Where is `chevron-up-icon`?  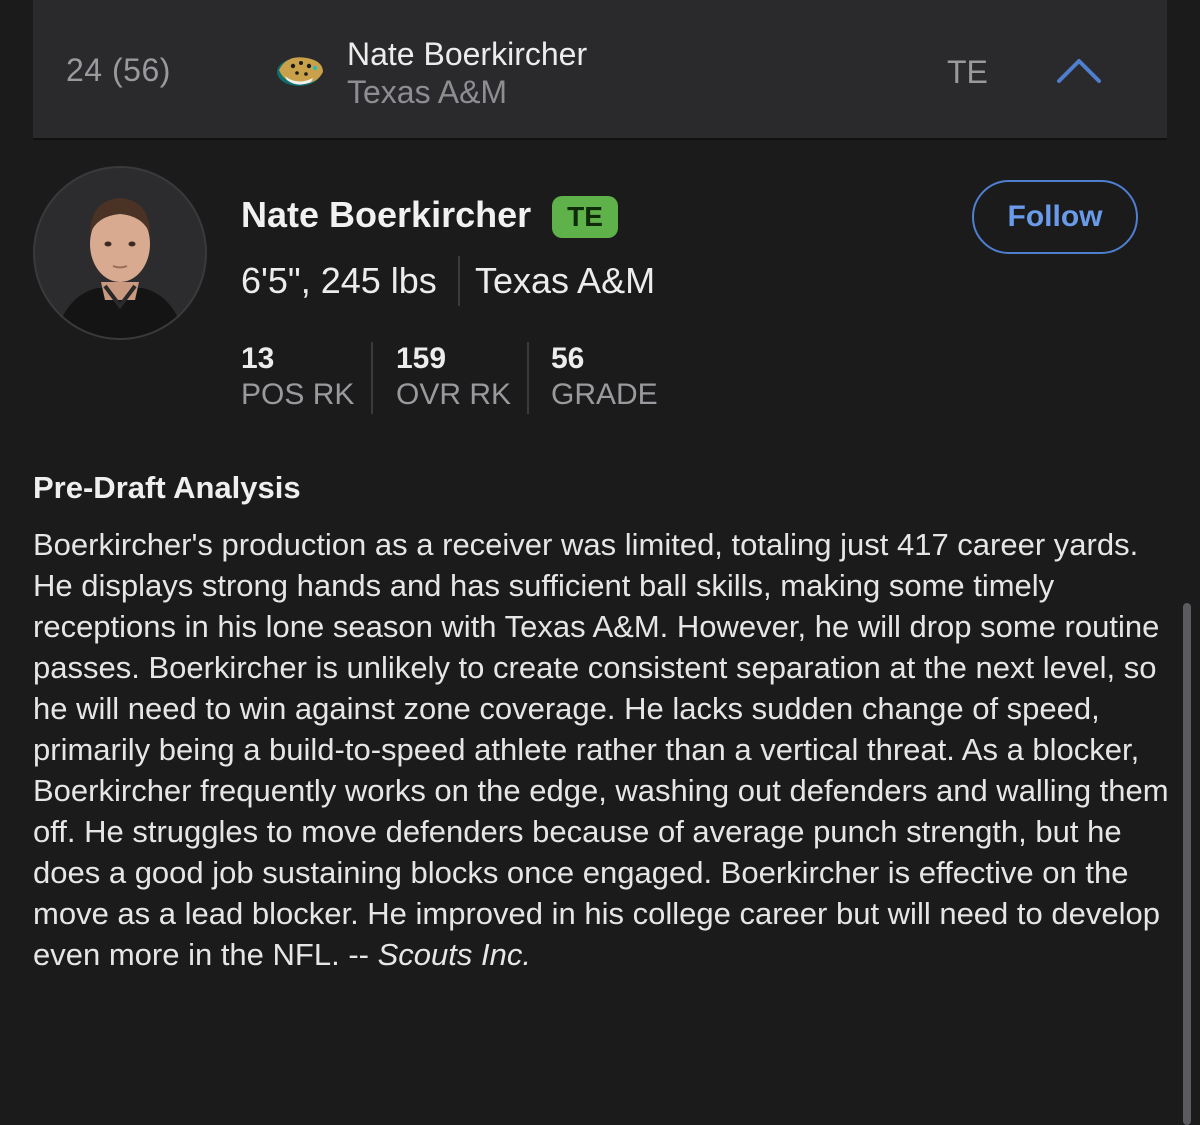 chevron-up-icon is located at coordinates (1079, 70).